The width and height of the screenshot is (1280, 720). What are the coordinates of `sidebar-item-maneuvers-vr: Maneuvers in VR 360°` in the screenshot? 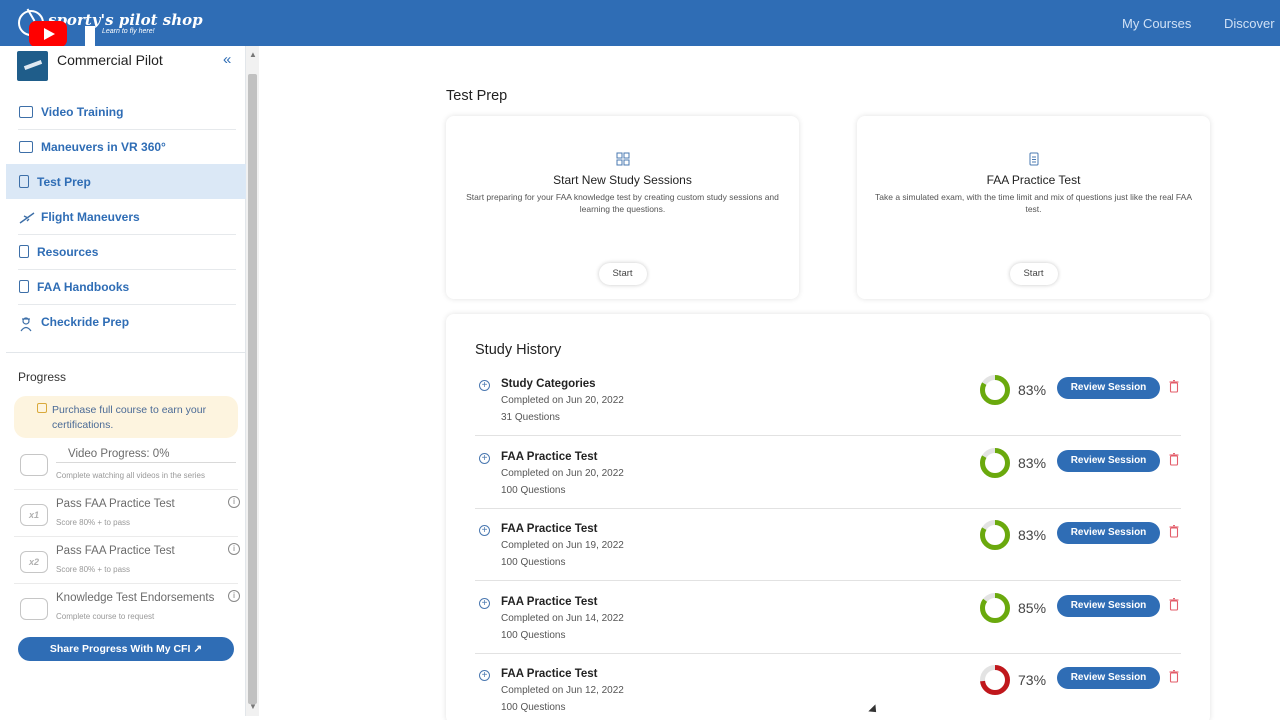 It's located at (126, 146).